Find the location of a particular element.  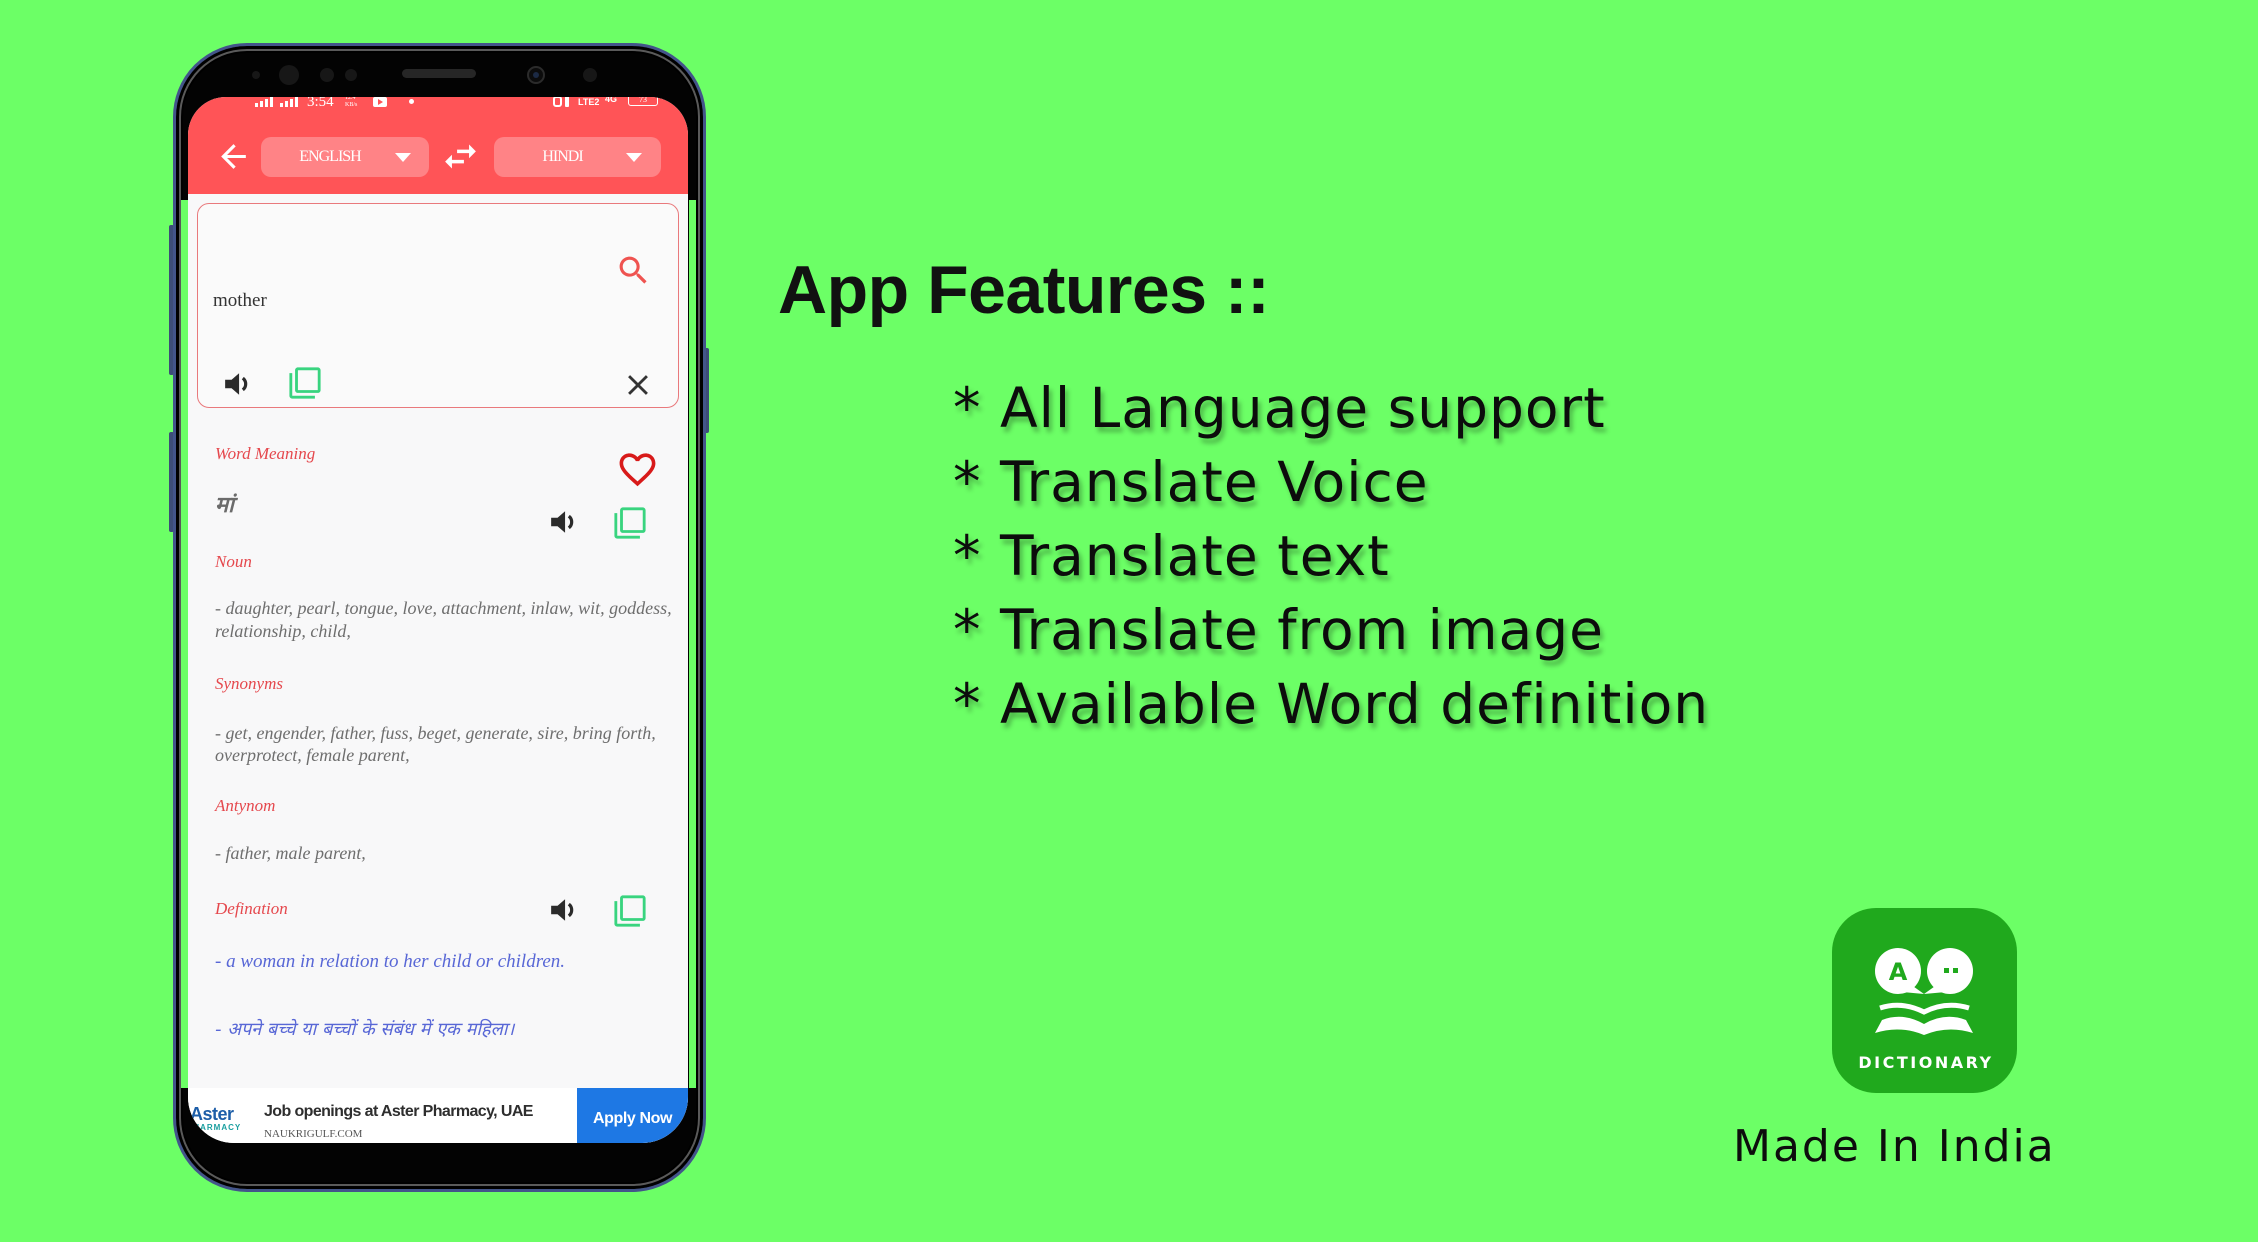

part-of-speech-label: Noun is located at coordinates (233, 561).